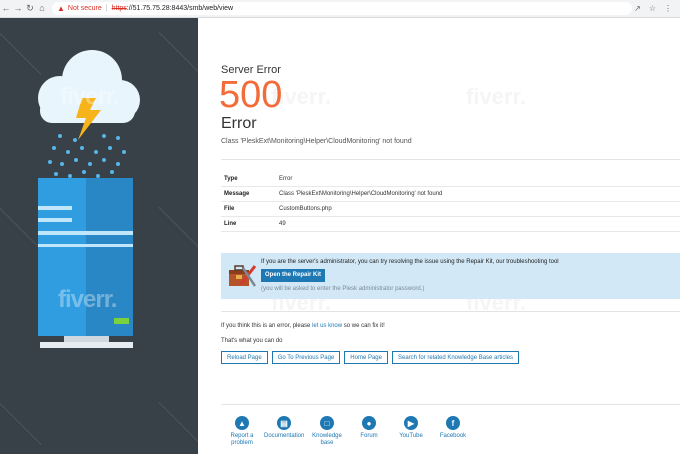 The image size is (680, 454). Describe the element at coordinates (637, 8) in the screenshot. I see `share-icon: ↗` at that location.